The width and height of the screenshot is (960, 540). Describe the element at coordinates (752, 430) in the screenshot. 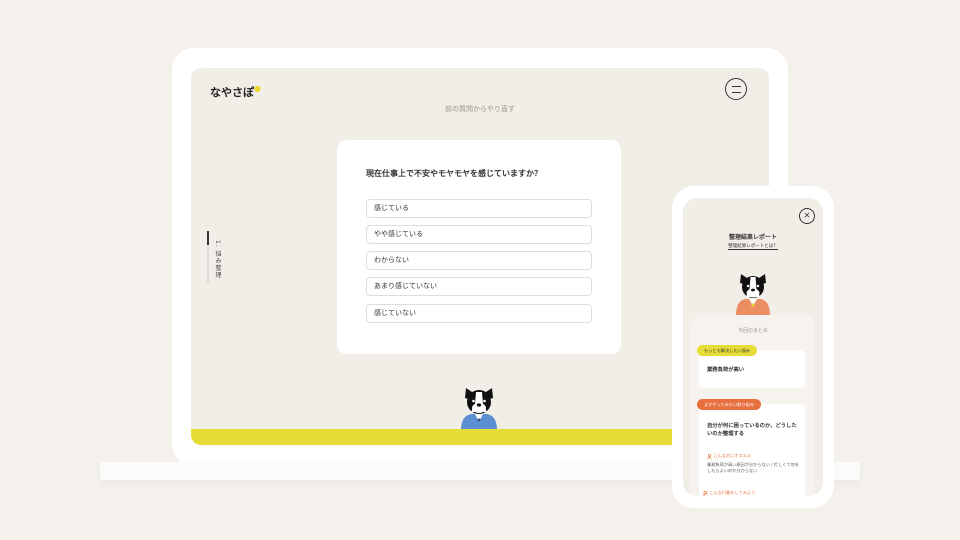

I see `first-action-text: 自分が何に困っているのか、どうしたいのか整理する` at that location.